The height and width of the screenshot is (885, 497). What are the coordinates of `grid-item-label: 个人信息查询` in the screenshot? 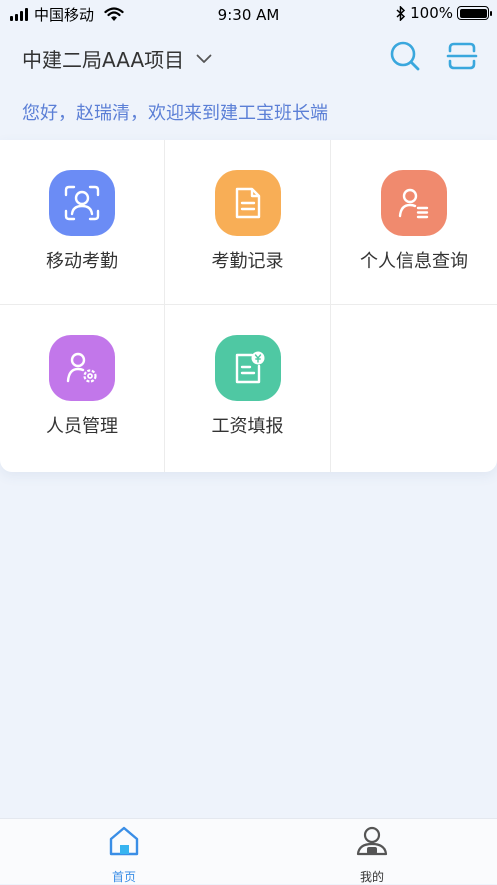 It's located at (414, 261).